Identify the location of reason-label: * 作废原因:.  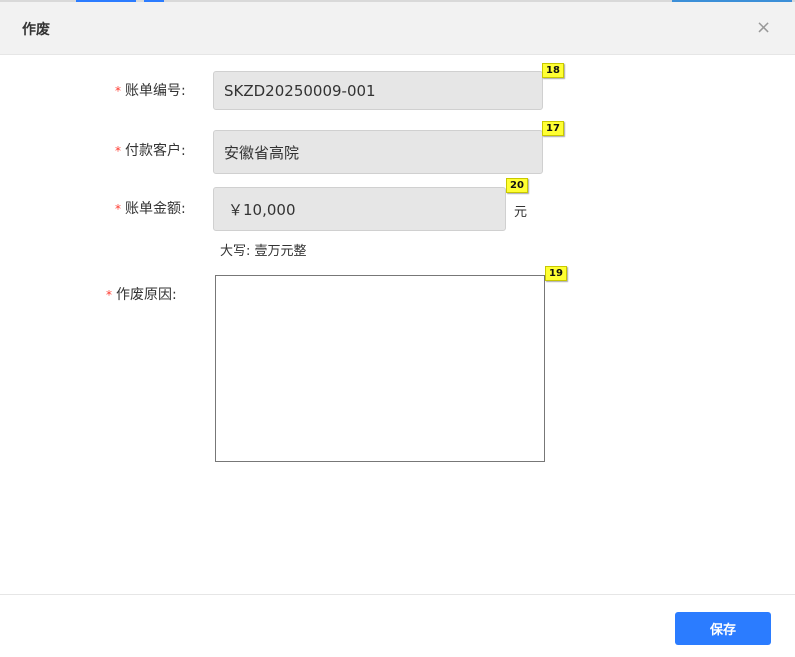
(141, 294).